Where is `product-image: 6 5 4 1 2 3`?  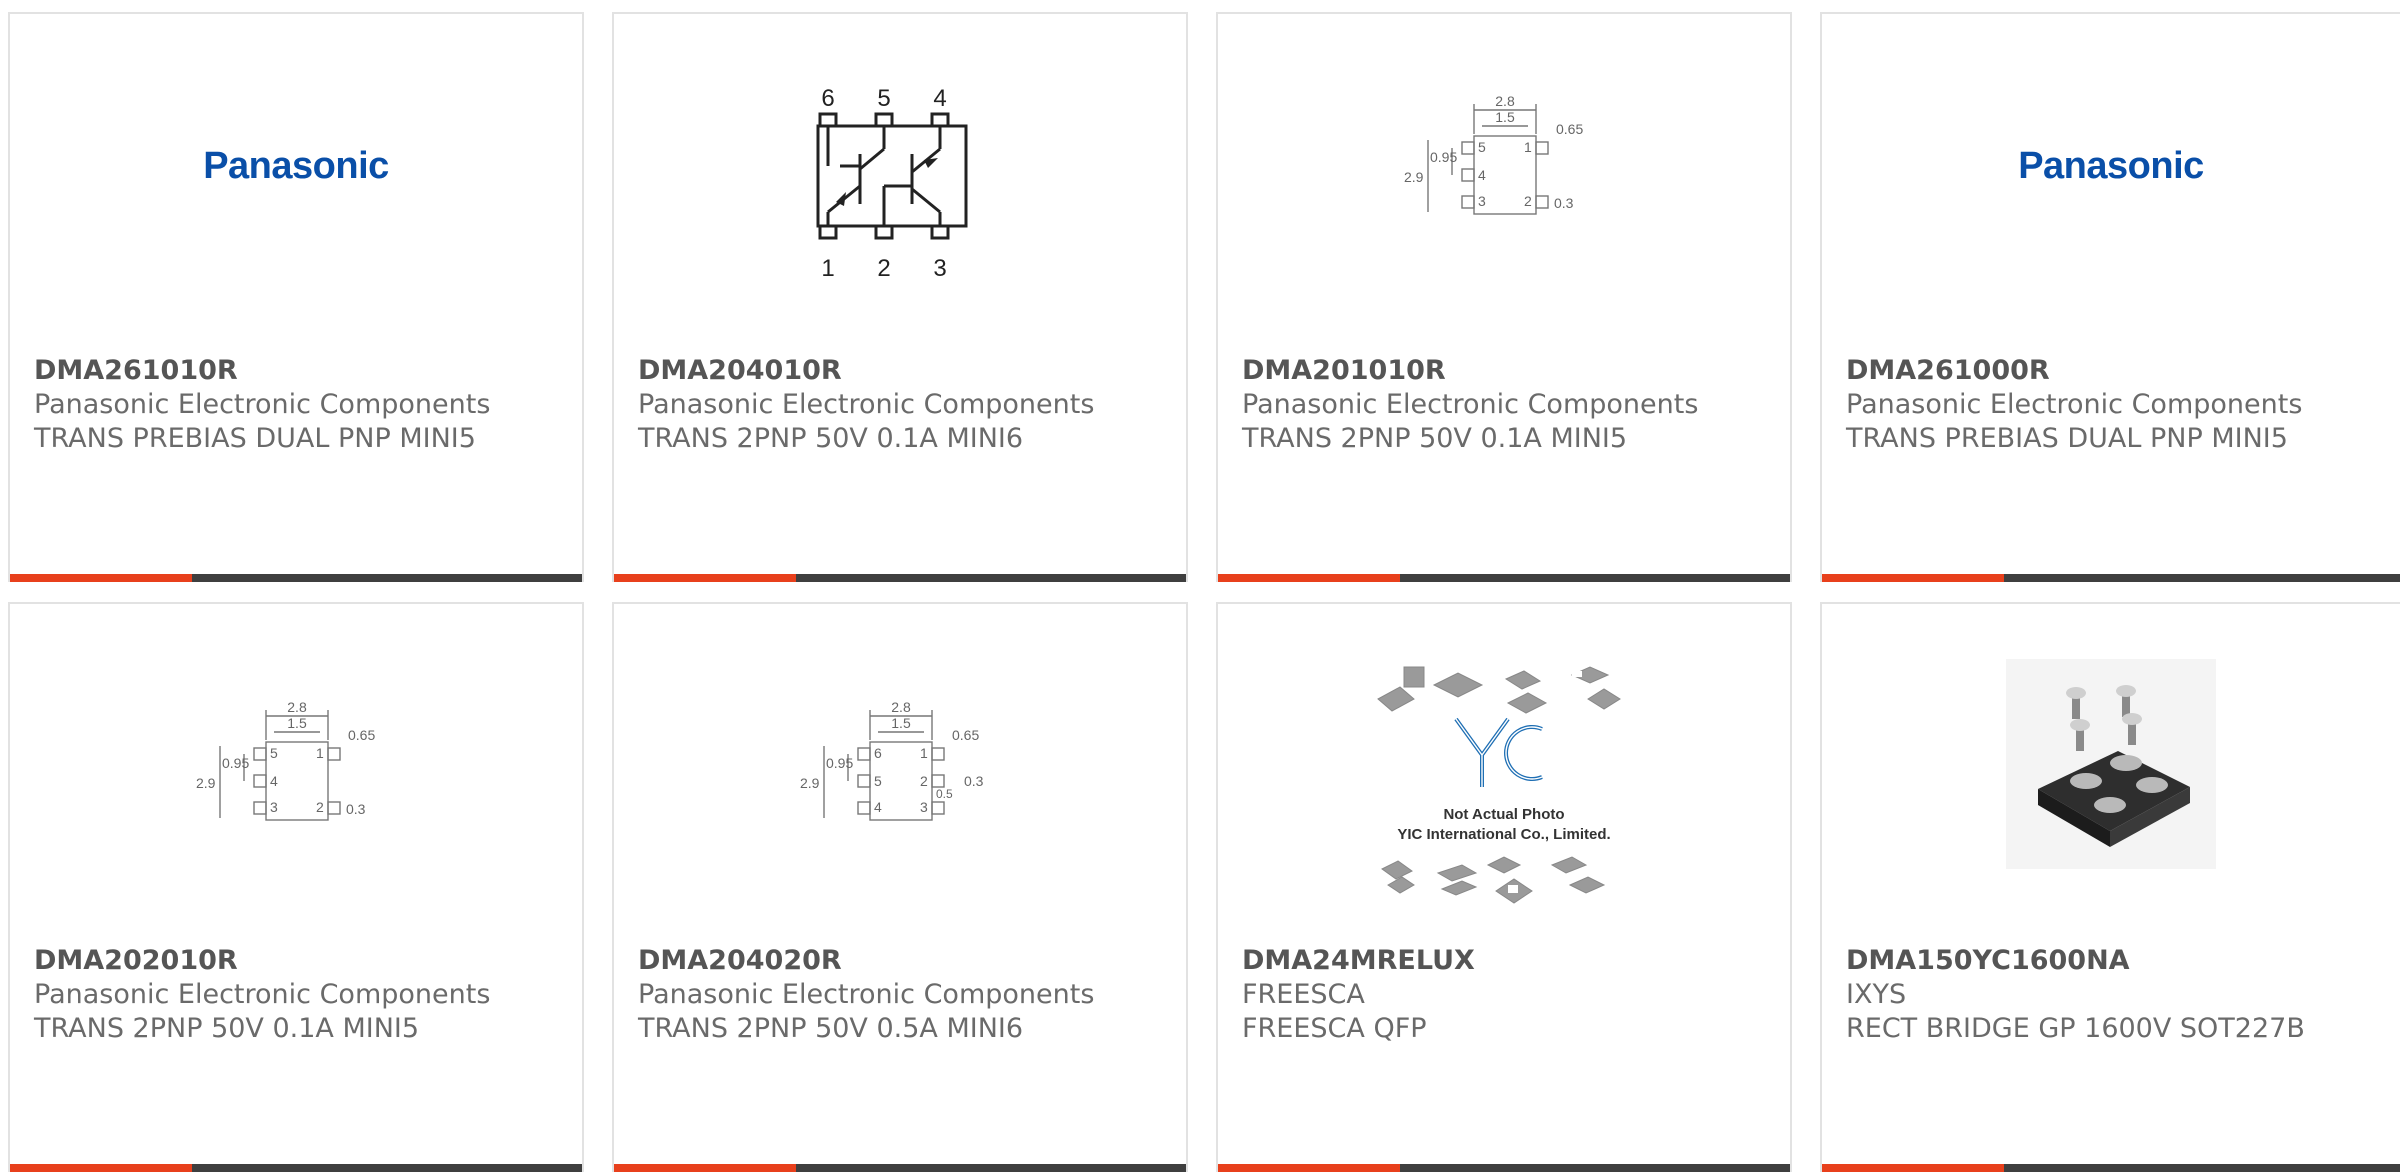 product-image: 6 5 4 1 2 3 is located at coordinates (900, 184).